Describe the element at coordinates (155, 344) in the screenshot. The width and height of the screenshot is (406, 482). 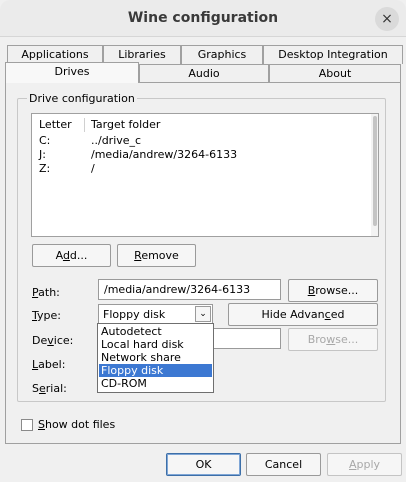
I see `type-option-local-hard-disk: Local hard disk` at that location.